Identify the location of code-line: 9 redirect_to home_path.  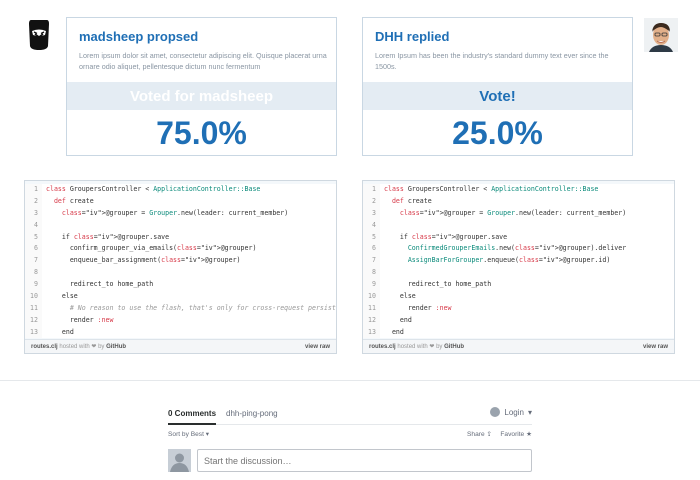
(518, 285).